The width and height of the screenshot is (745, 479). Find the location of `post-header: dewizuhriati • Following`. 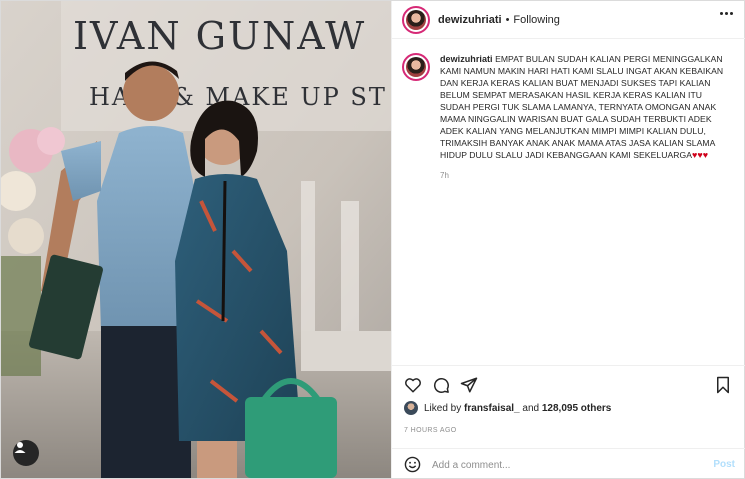

post-header: dewizuhriati • Following is located at coordinates (568, 20).